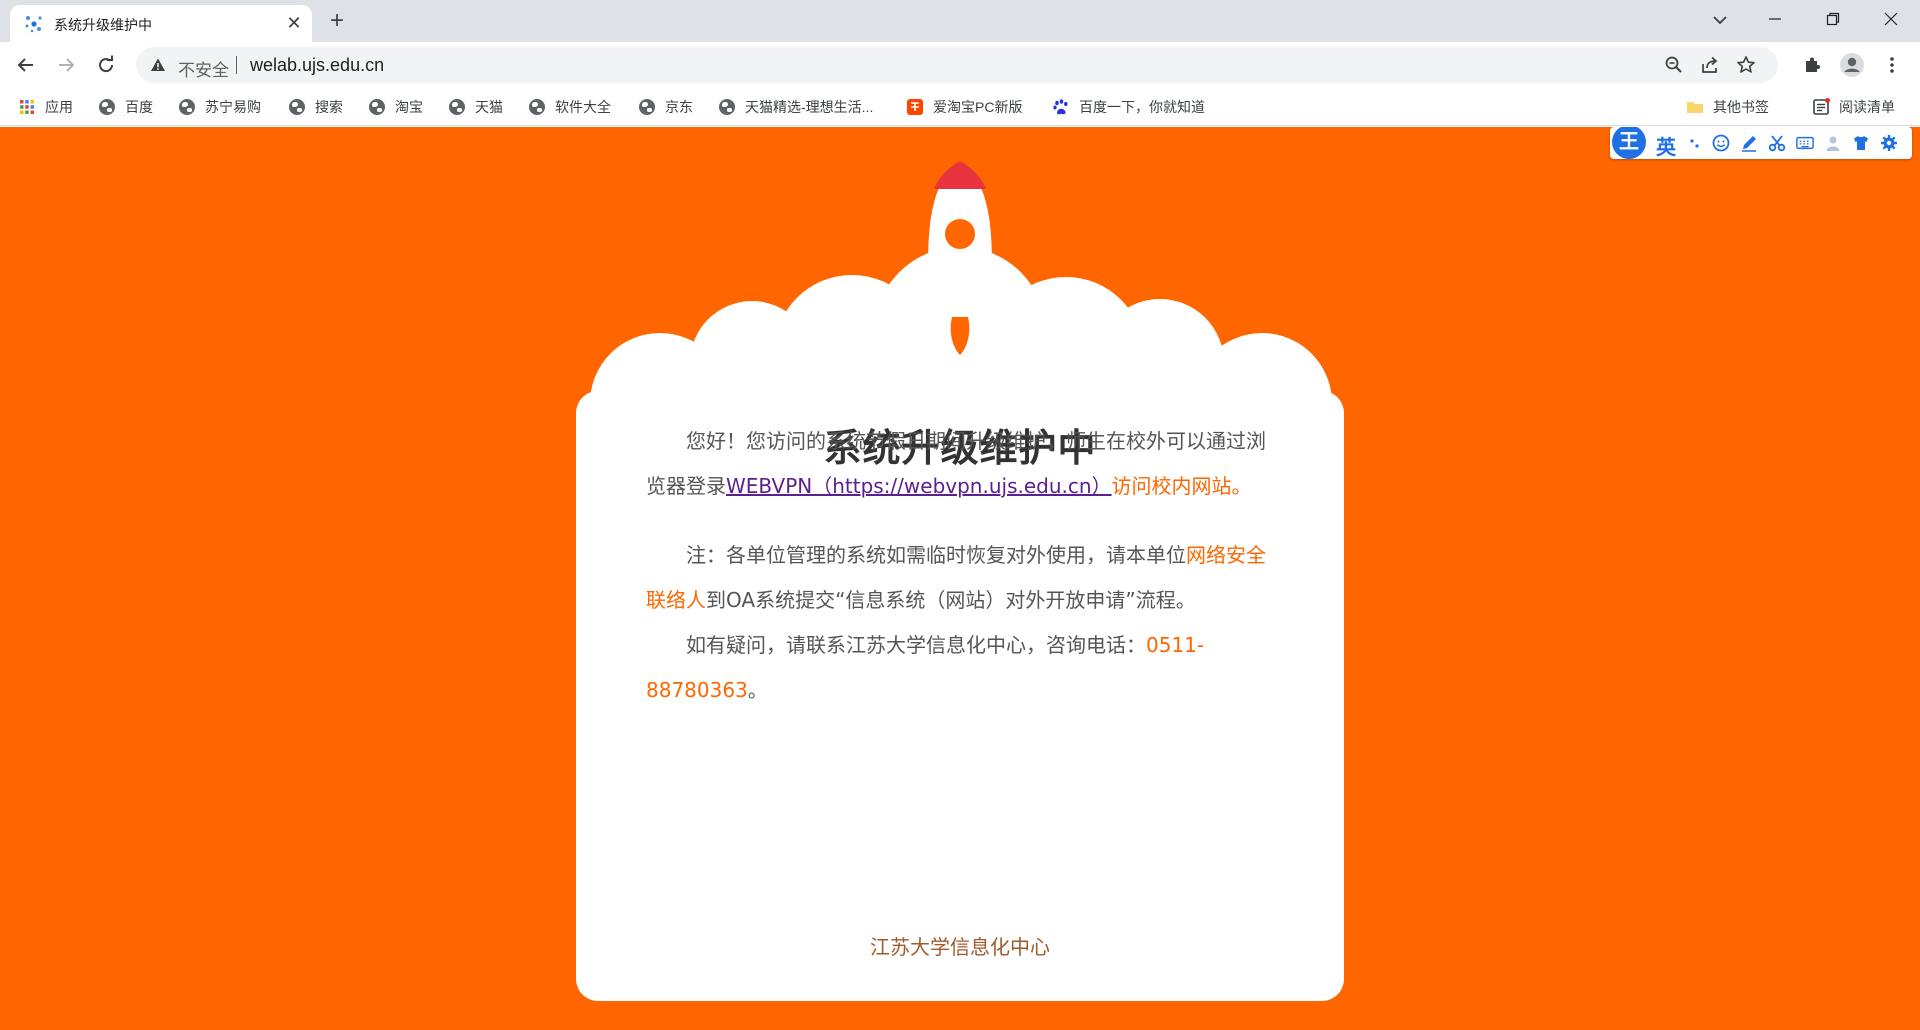 This screenshot has width=1920, height=1030. I want to click on address-divider, so click(236, 65).